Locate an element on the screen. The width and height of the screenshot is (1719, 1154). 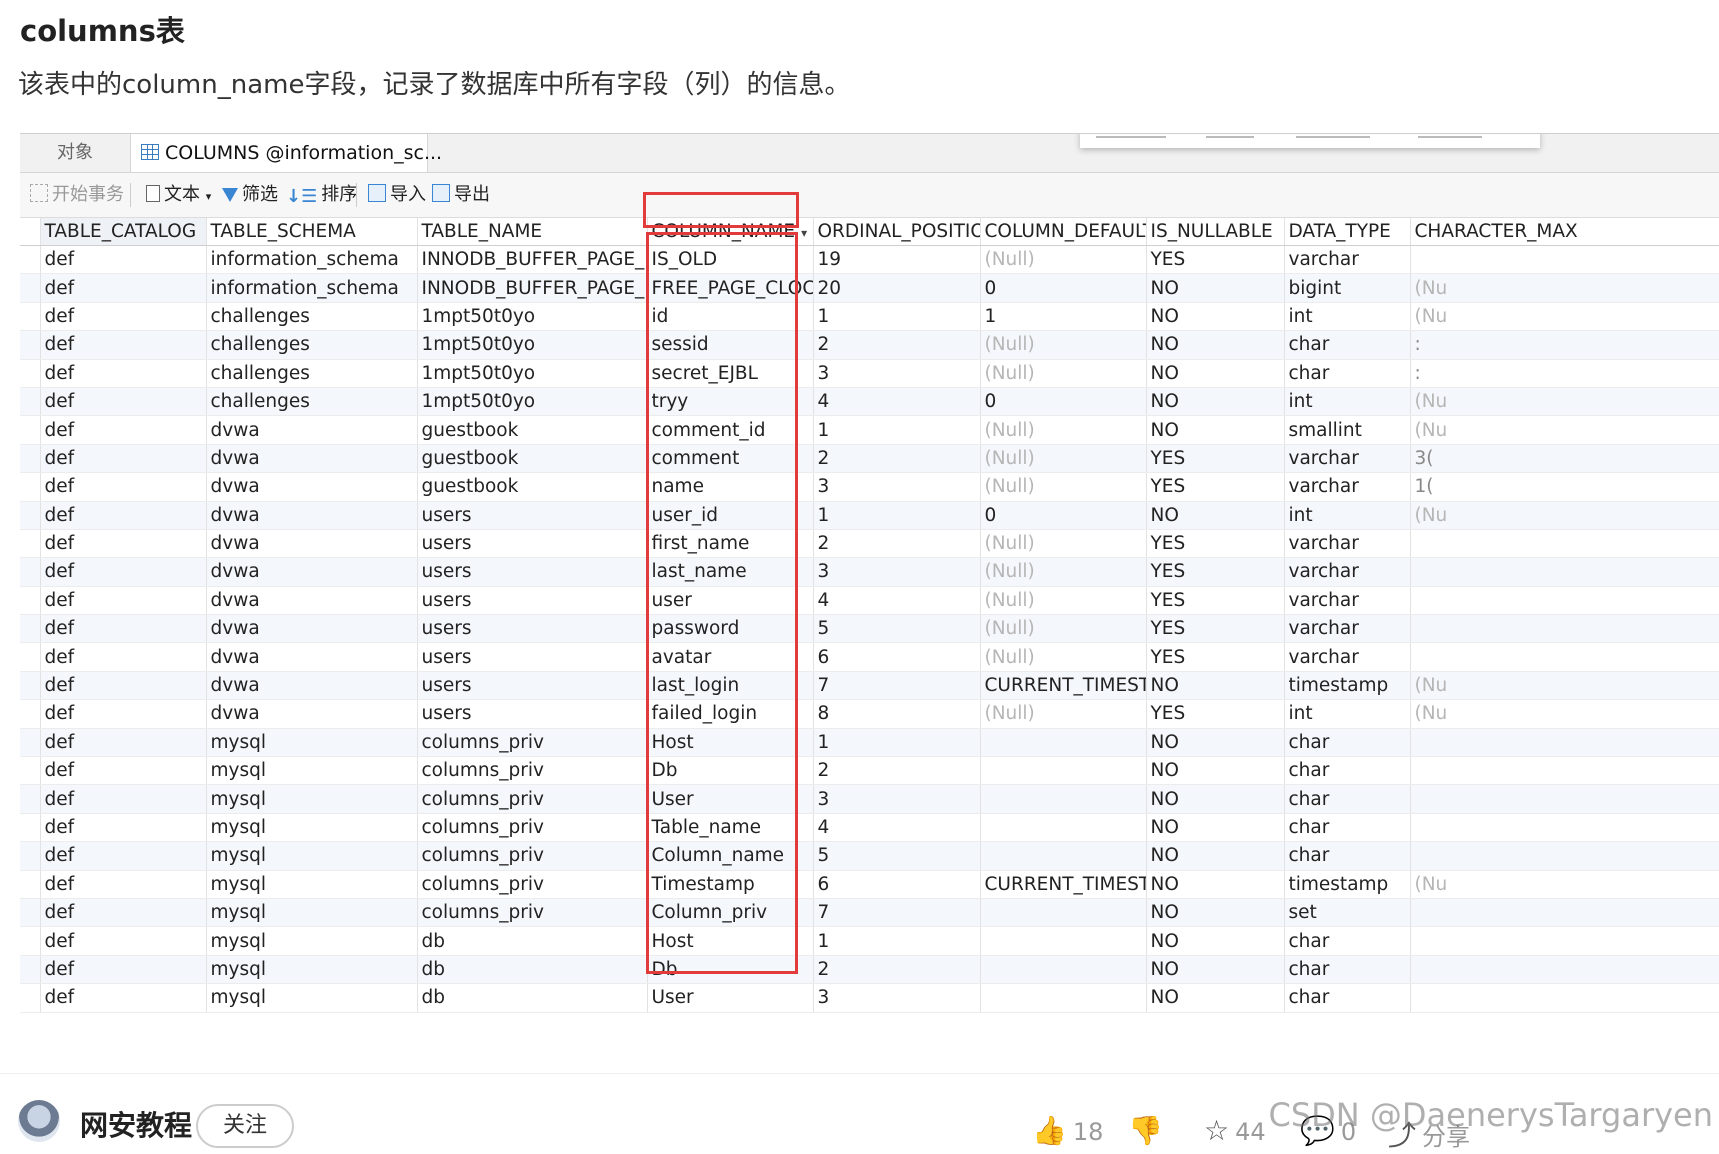
cell-column-name: secret_EJBL is located at coordinates (730, 373).